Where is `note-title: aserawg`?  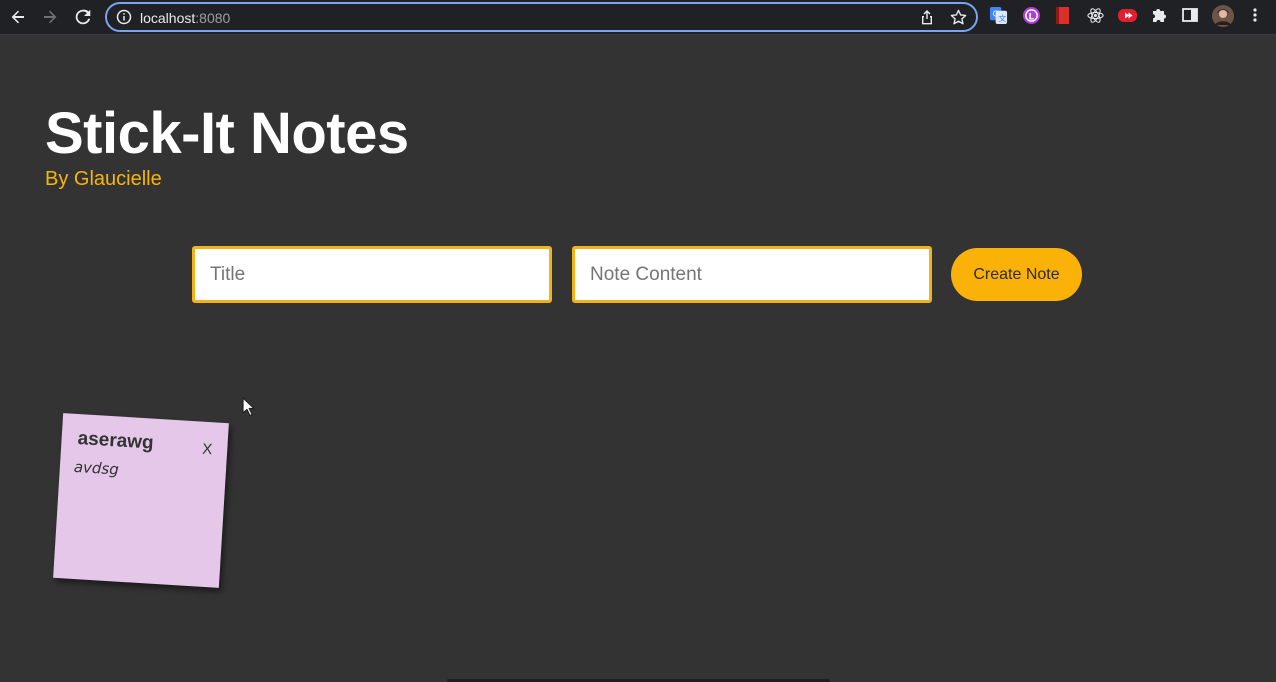
note-title: aserawg is located at coordinates (116, 441).